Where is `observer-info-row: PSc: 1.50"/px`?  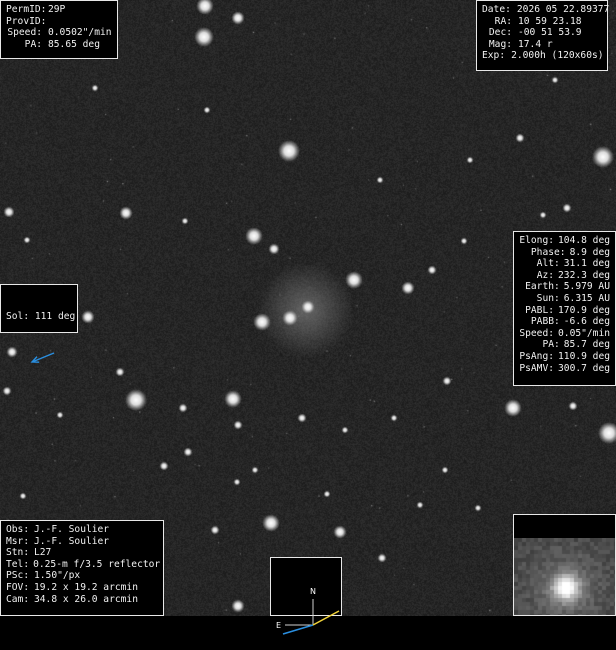
observer-info-row: PSc: 1.50"/px is located at coordinates (82, 576).